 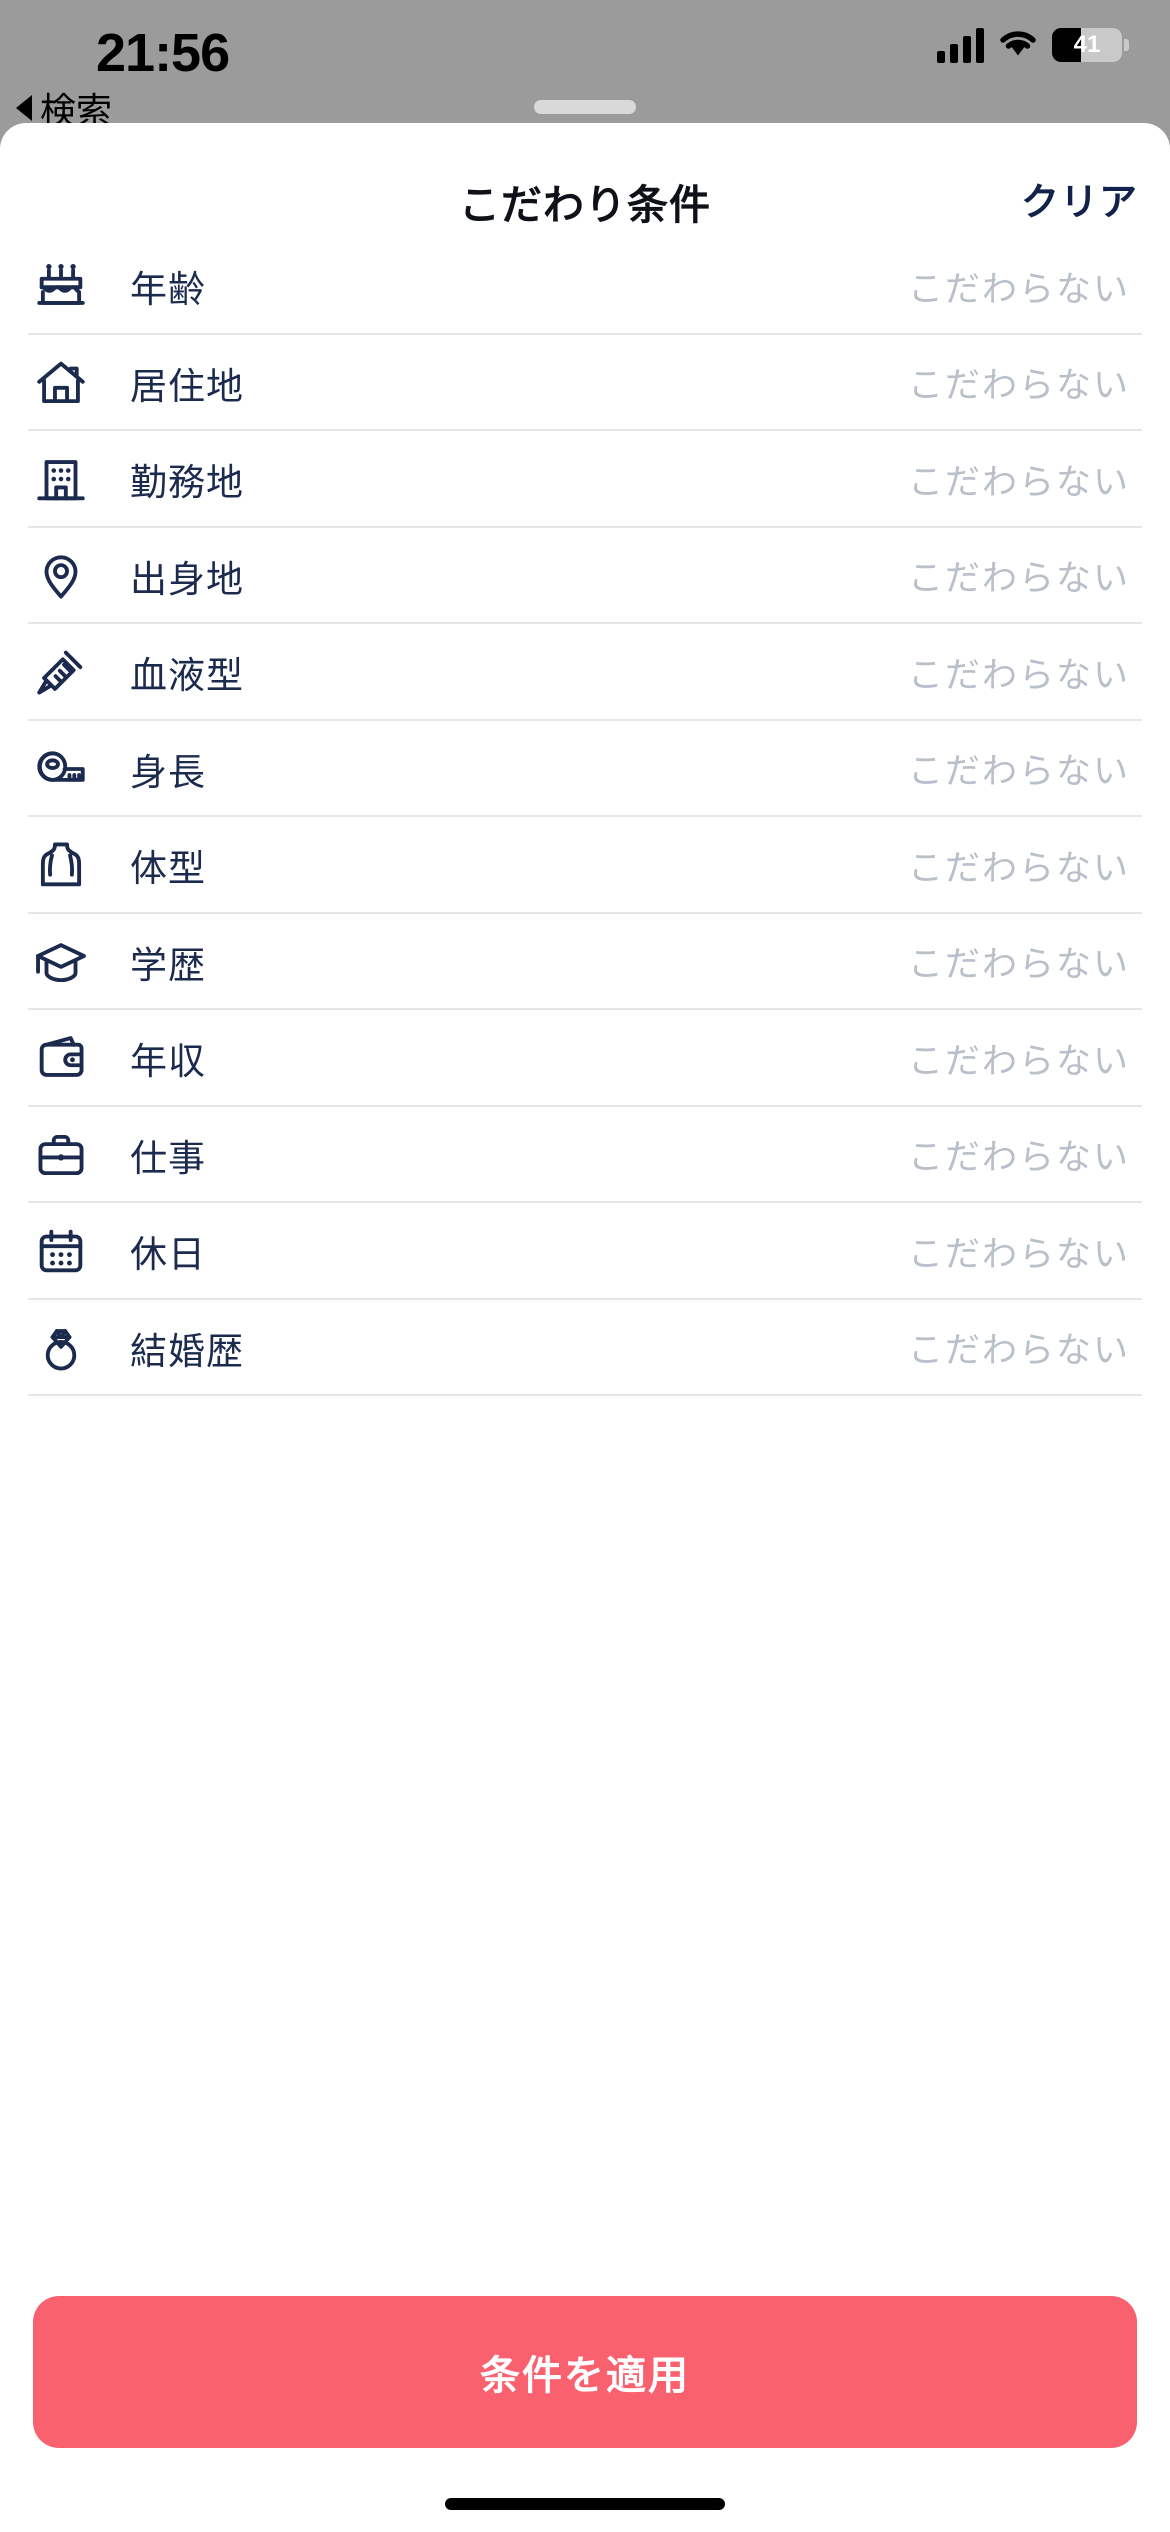 I want to click on filter-row: 勤務地 こだわらない, so click(x=585, y=479).